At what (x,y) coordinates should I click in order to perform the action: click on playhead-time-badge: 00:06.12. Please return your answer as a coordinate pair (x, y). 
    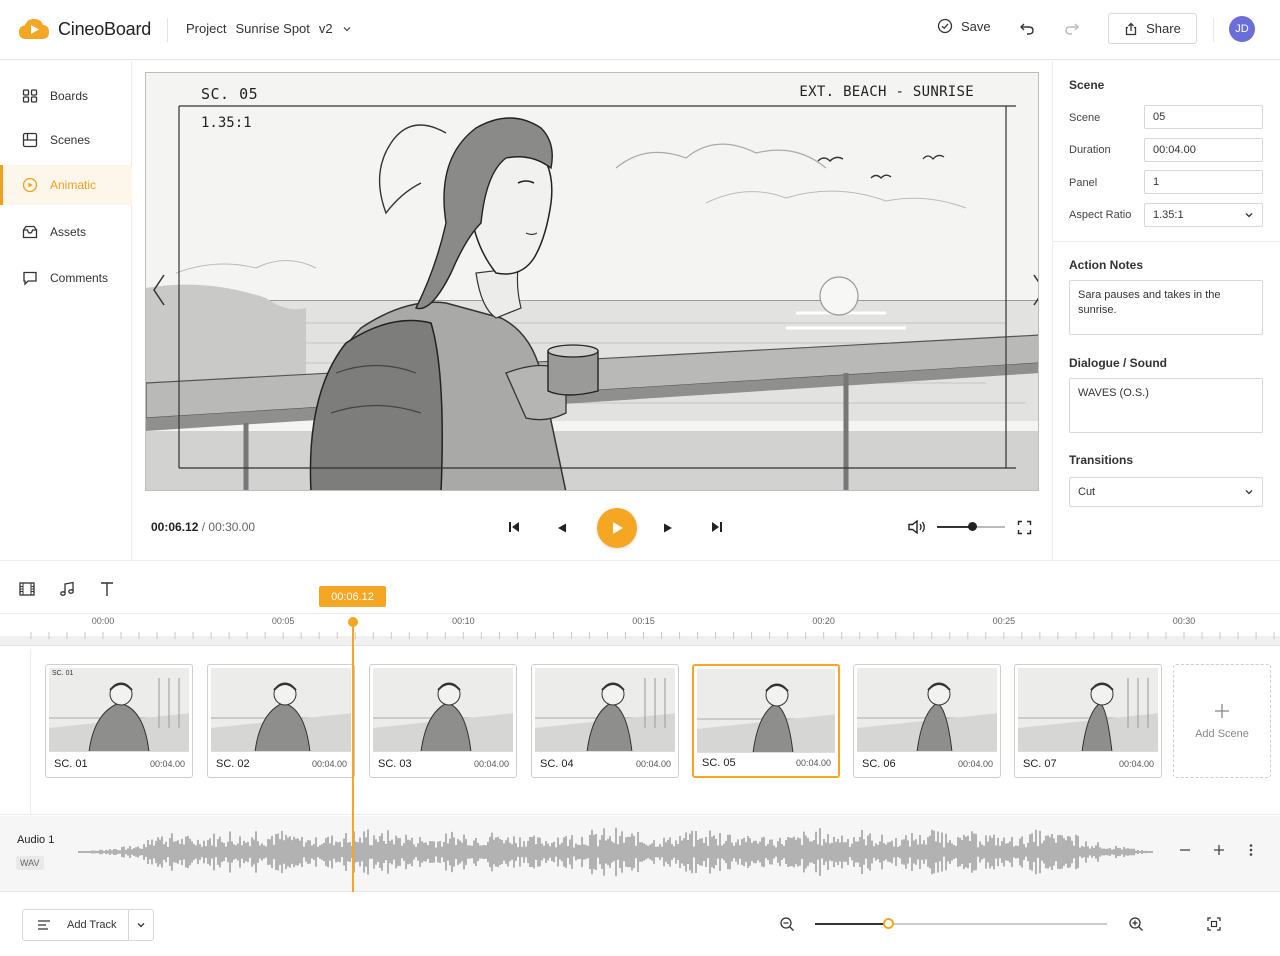
    Looking at the image, I should click on (352, 596).